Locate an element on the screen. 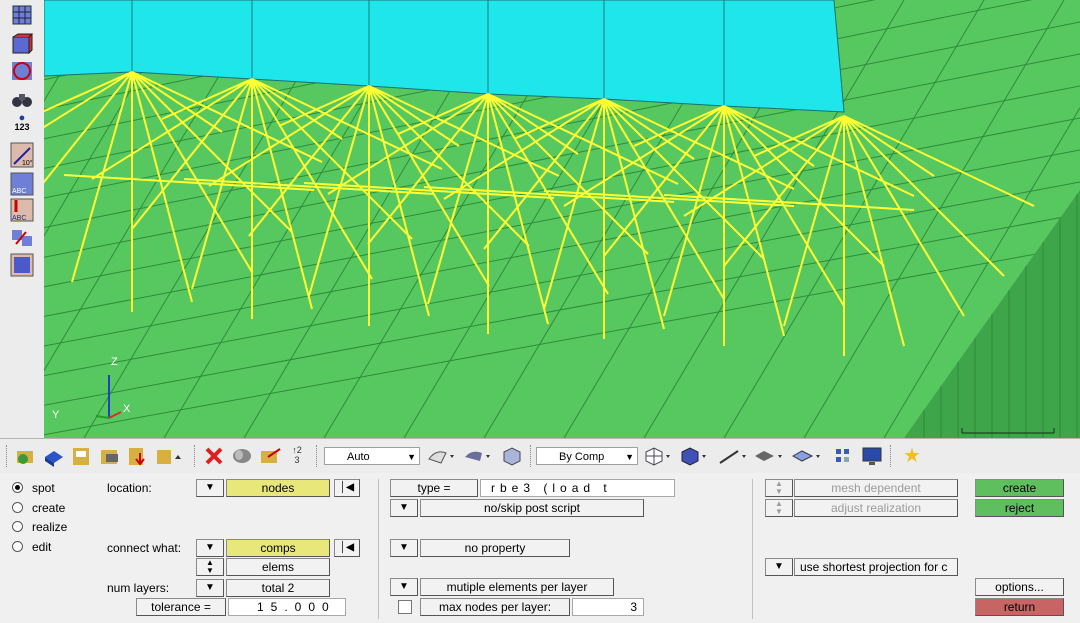  binoculars-icon is located at coordinates (22, 99).